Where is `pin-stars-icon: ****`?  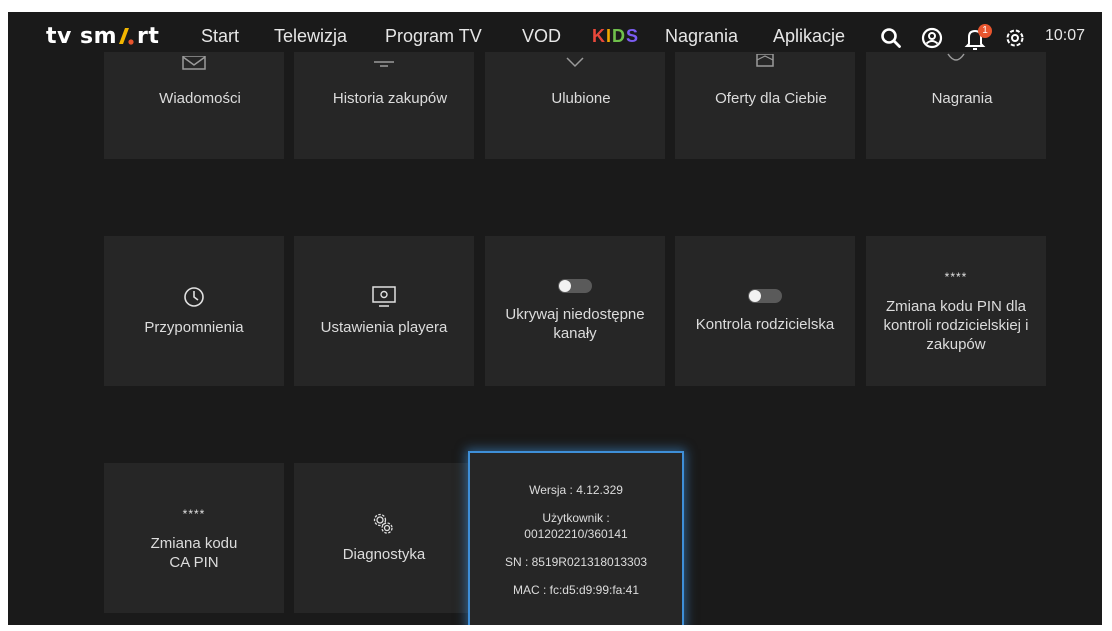
pin-stars-icon: **** is located at coordinates (956, 277).